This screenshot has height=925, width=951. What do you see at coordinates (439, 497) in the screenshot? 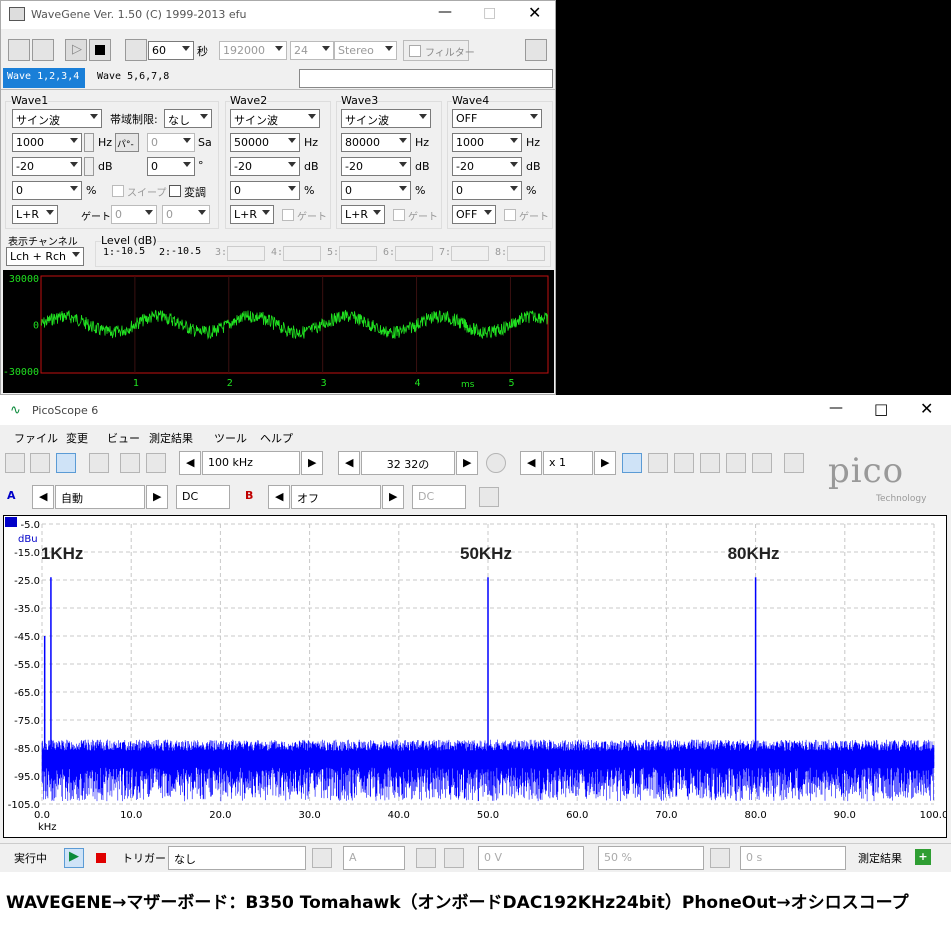
I see `chb-coupling-select: DC` at bounding box center [439, 497].